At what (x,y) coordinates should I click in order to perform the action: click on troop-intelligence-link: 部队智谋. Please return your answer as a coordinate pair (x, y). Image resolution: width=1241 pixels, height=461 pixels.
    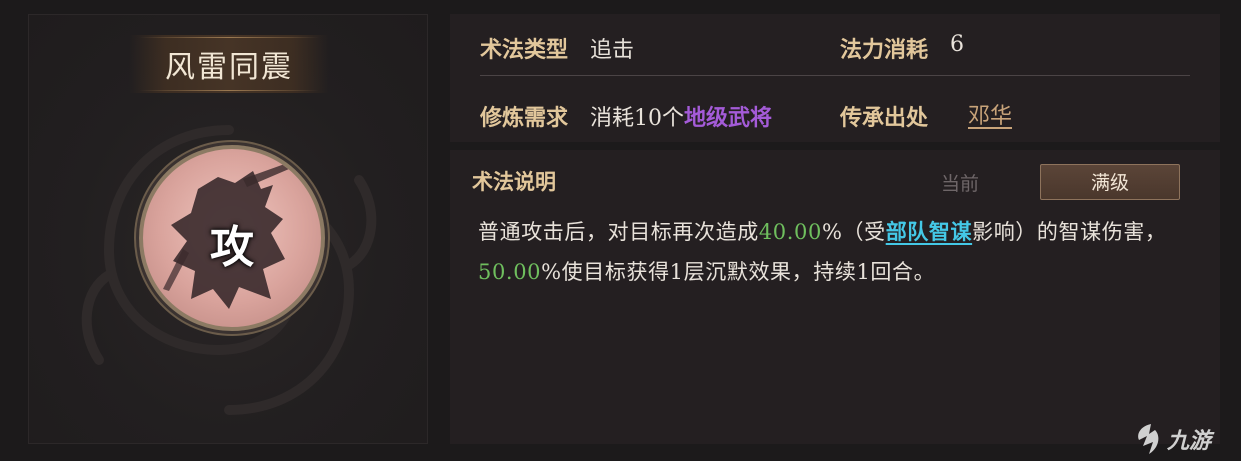
    Looking at the image, I should click on (929, 231).